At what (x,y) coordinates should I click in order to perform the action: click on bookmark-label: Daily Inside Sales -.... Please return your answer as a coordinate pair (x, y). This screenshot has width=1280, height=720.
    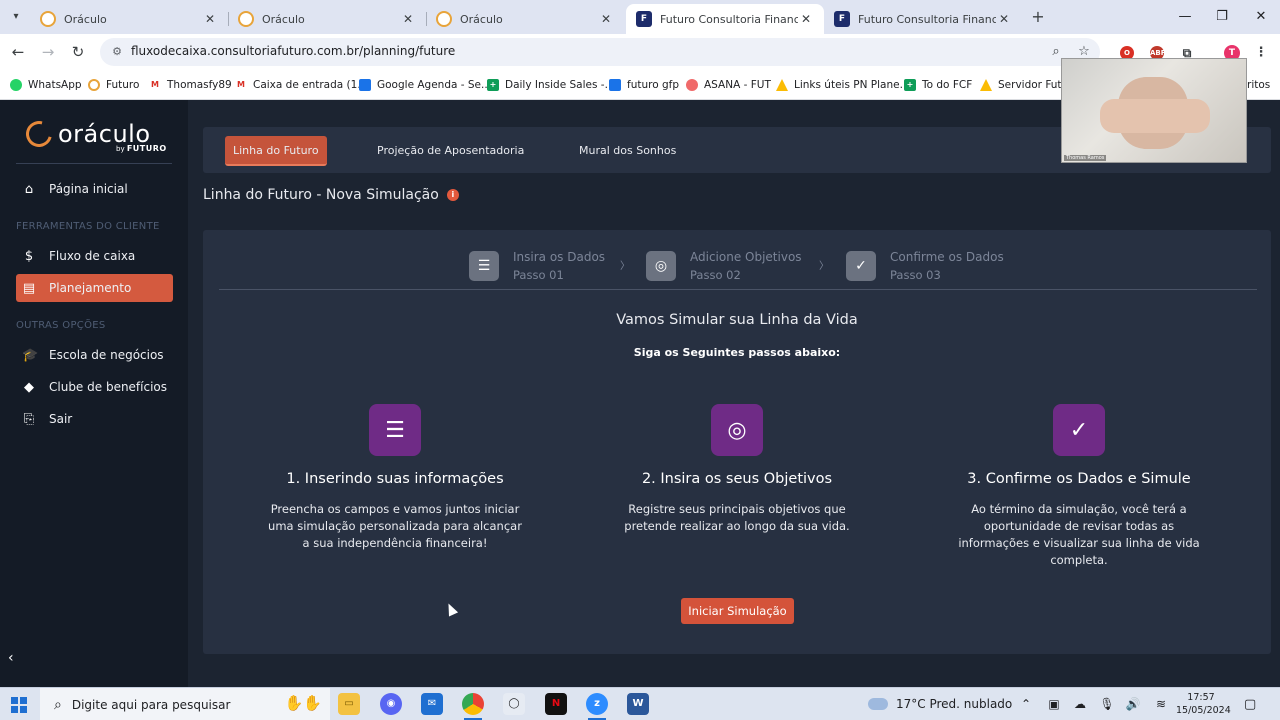
    Looking at the image, I should click on (560, 85).